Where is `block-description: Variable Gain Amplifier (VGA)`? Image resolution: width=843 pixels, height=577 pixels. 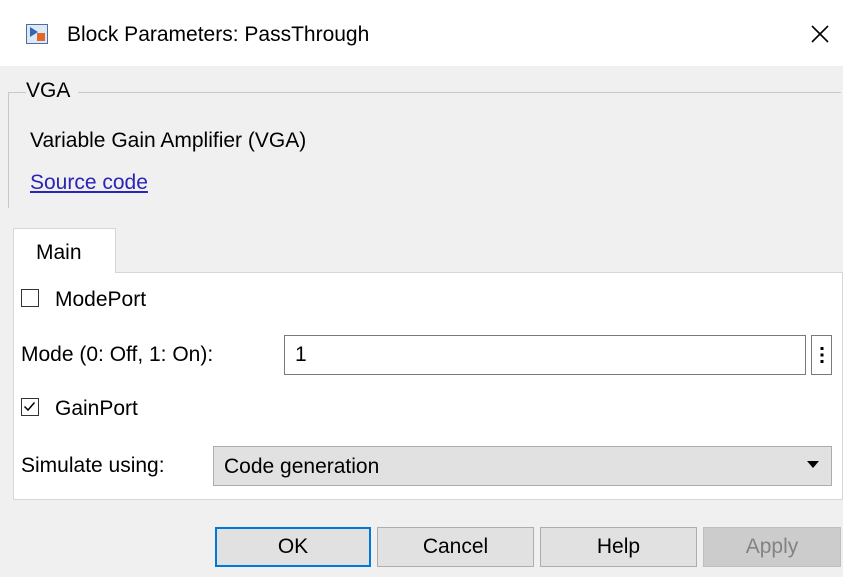 block-description: Variable Gain Amplifier (VGA) is located at coordinates (168, 140).